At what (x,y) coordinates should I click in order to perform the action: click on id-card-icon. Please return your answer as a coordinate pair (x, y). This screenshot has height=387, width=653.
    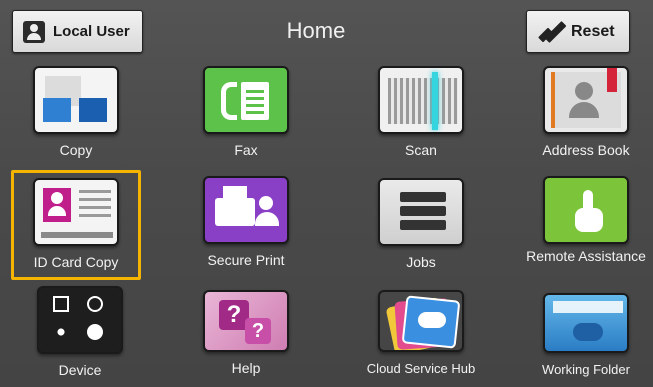
    Looking at the image, I should click on (76, 212).